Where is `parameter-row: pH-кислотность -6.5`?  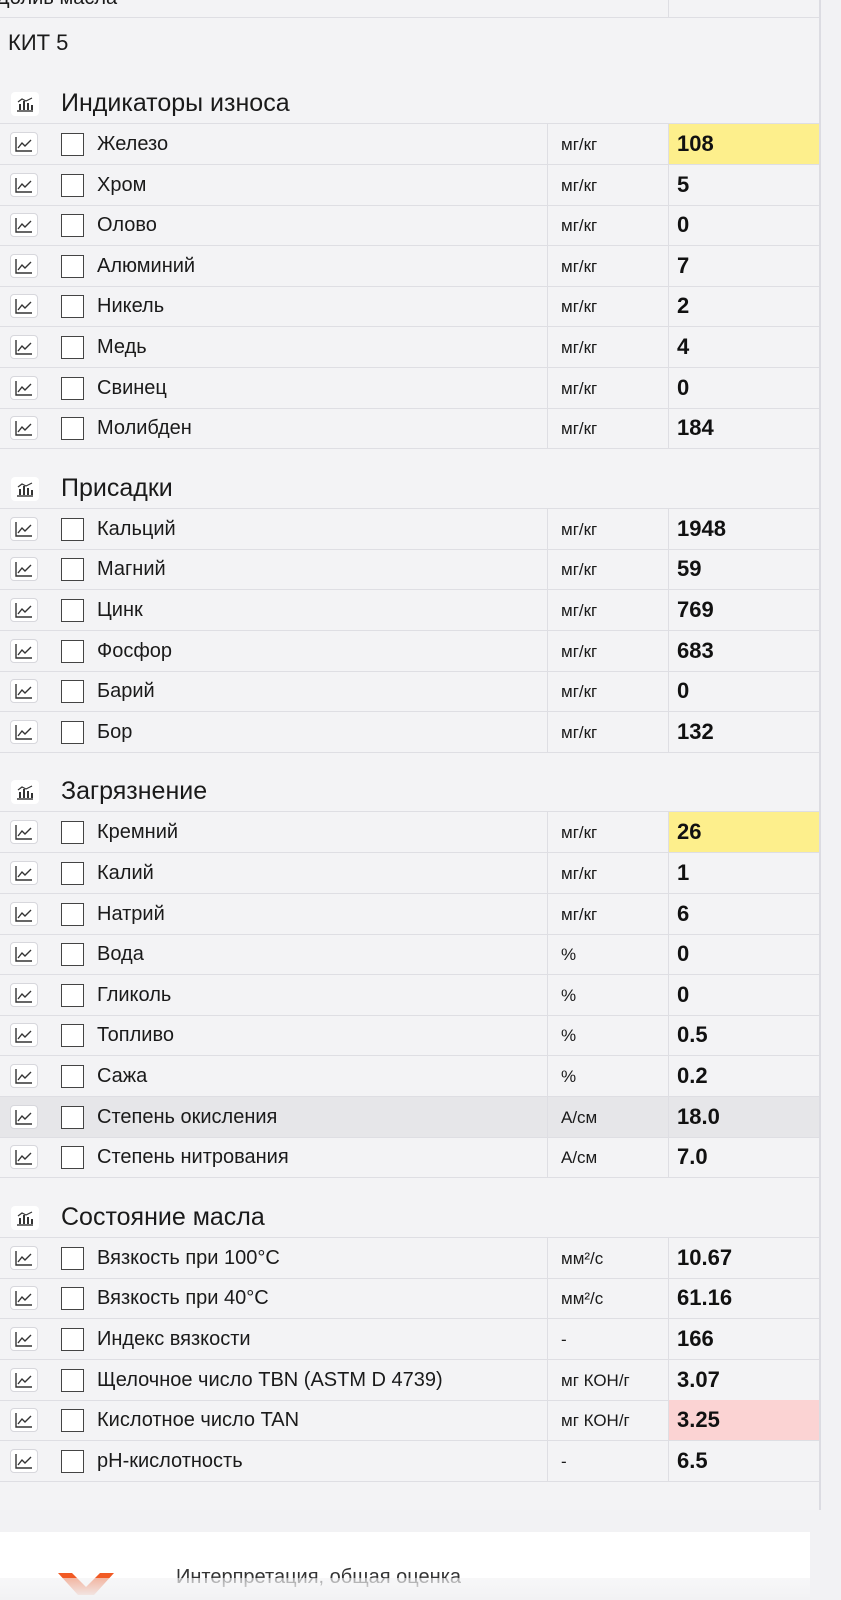 parameter-row: pH-кислотность -6.5 is located at coordinates (409, 1461).